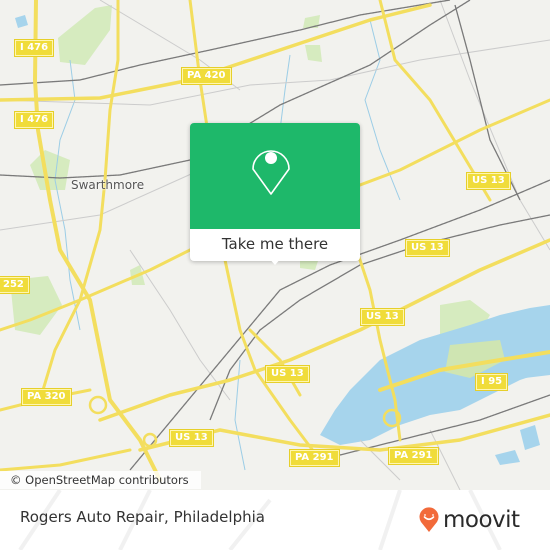  I want to click on road-shield-i95: I 95, so click(492, 382).